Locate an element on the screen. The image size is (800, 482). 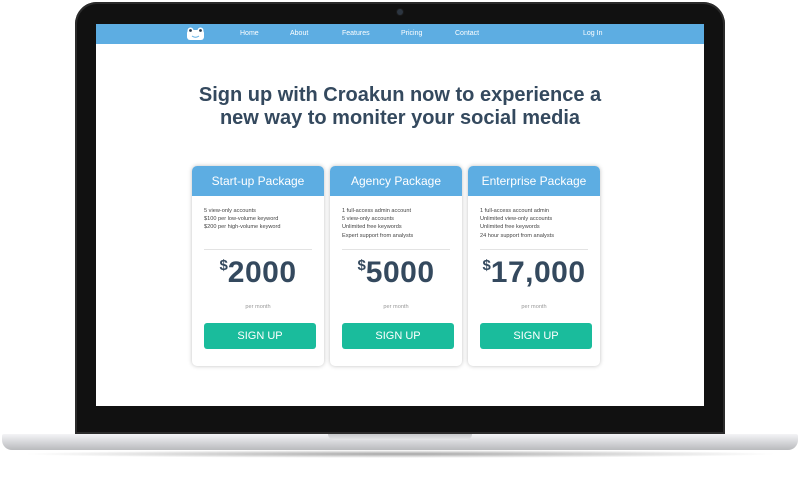
price: $17,000 is located at coordinates (534, 273).